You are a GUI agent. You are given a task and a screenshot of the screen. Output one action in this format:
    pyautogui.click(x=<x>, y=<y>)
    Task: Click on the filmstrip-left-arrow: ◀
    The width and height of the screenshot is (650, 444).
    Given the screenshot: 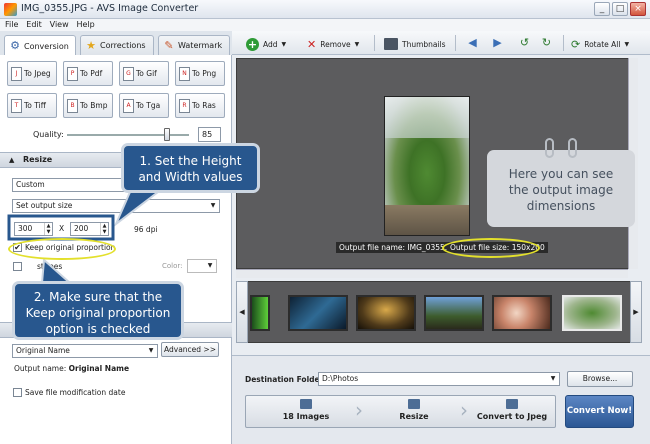 What is the action you would take?
    pyautogui.click(x=242, y=312)
    